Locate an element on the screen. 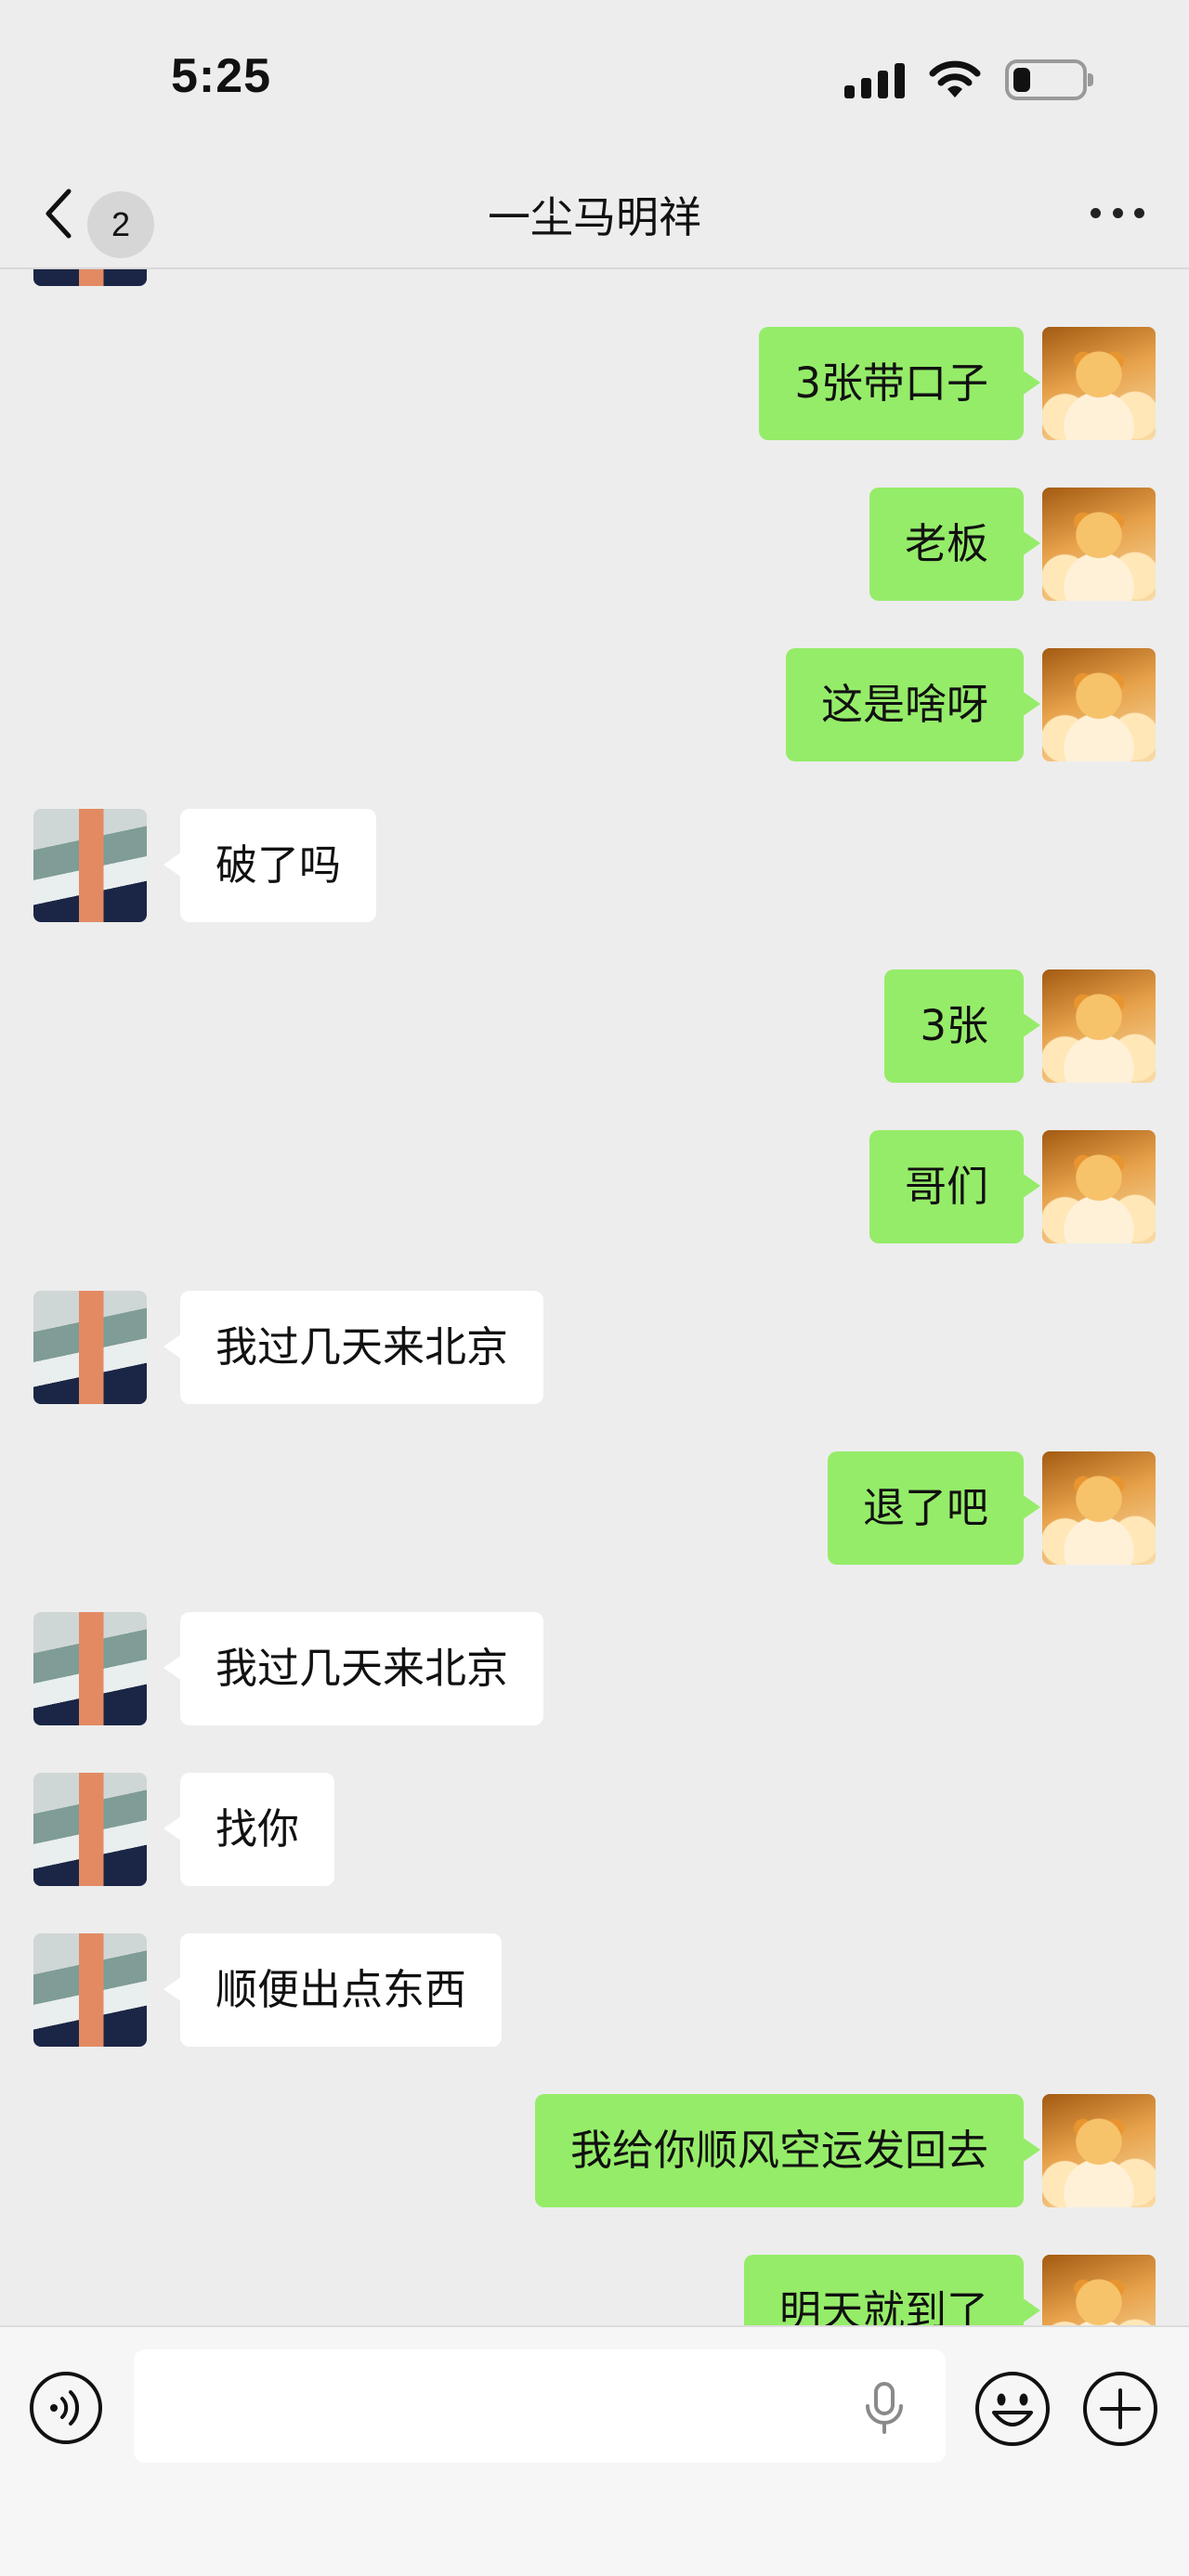 The image size is (1189, 2576). message-bubble: 3张带口子 is located at coordinates (899, 383).